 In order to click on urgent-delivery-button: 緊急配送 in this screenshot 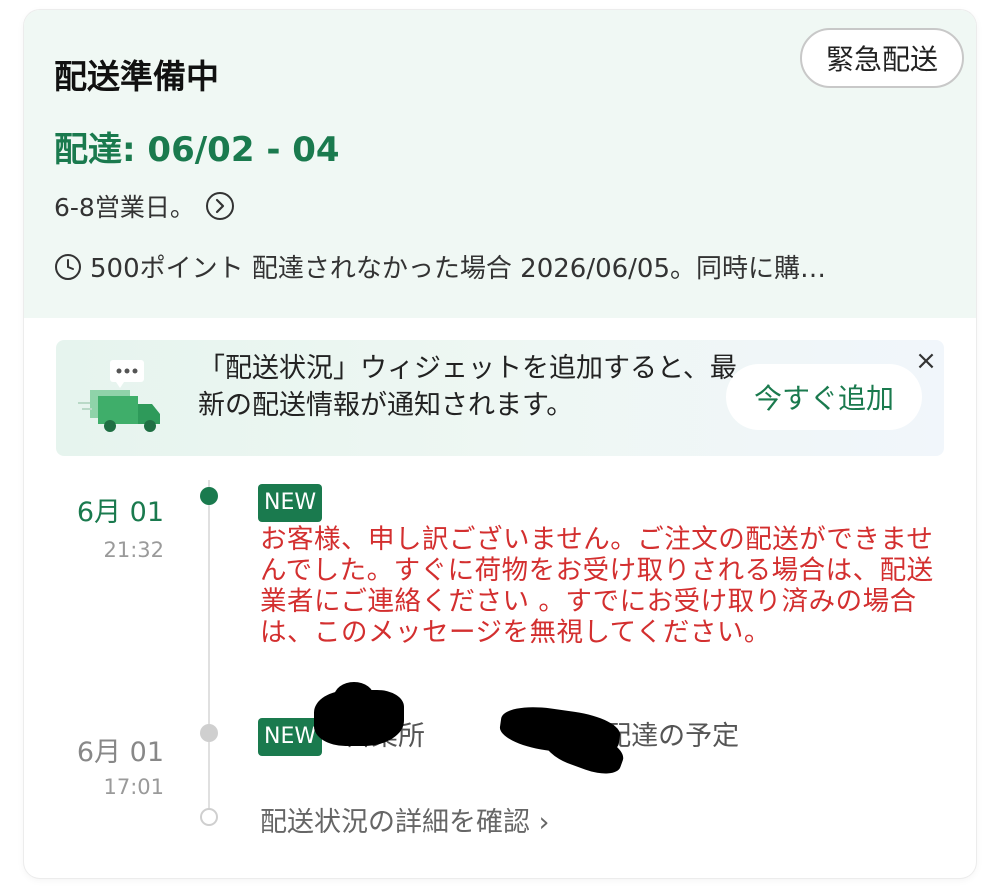, I will do `click(882, 58)`.